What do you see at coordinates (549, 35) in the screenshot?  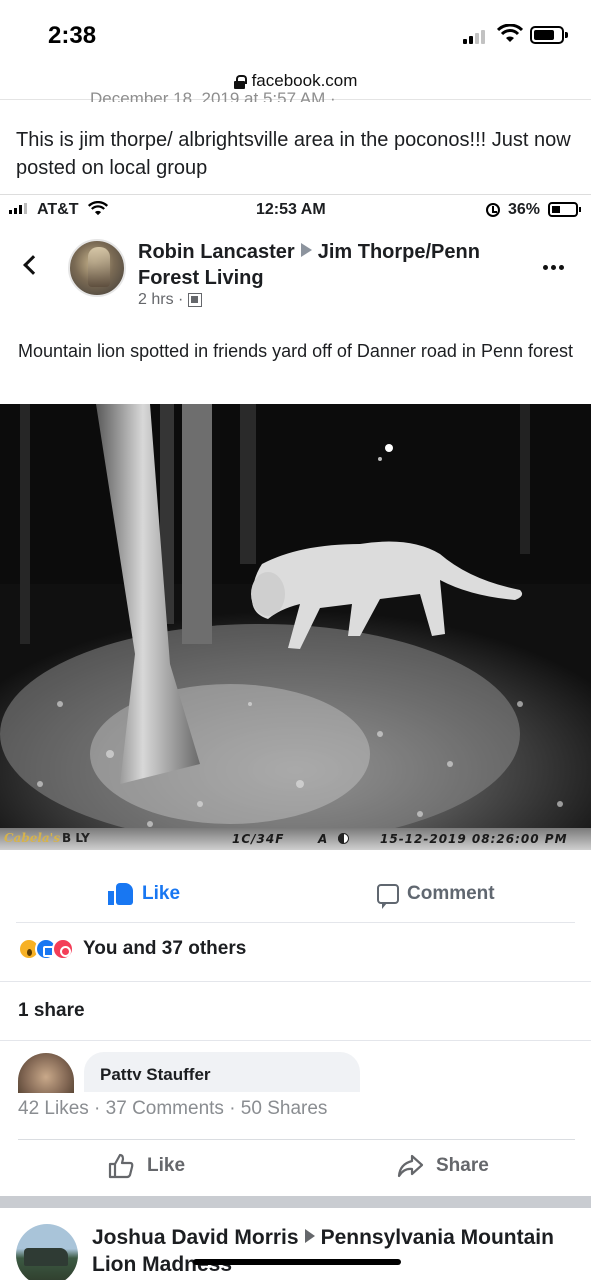 I see `battery-icon` at bounding box center [549, 35].